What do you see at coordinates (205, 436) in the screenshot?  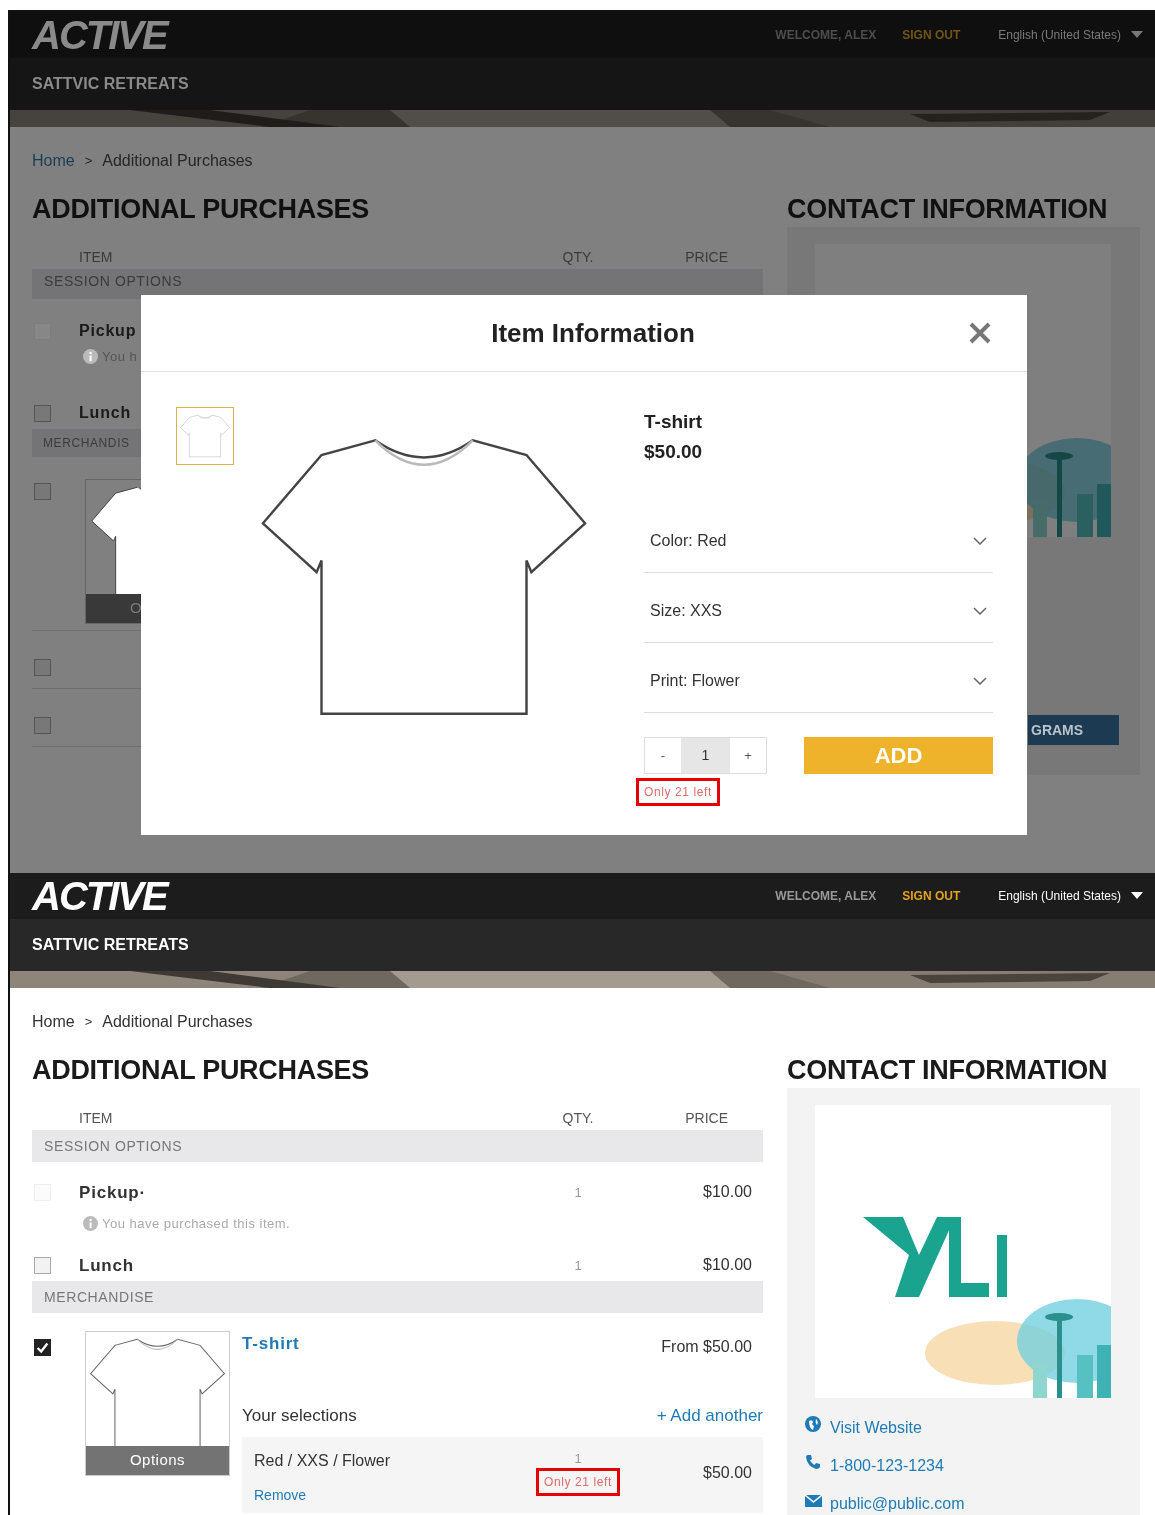 I see `thumbnail-button` at bounding box center [205, 436].